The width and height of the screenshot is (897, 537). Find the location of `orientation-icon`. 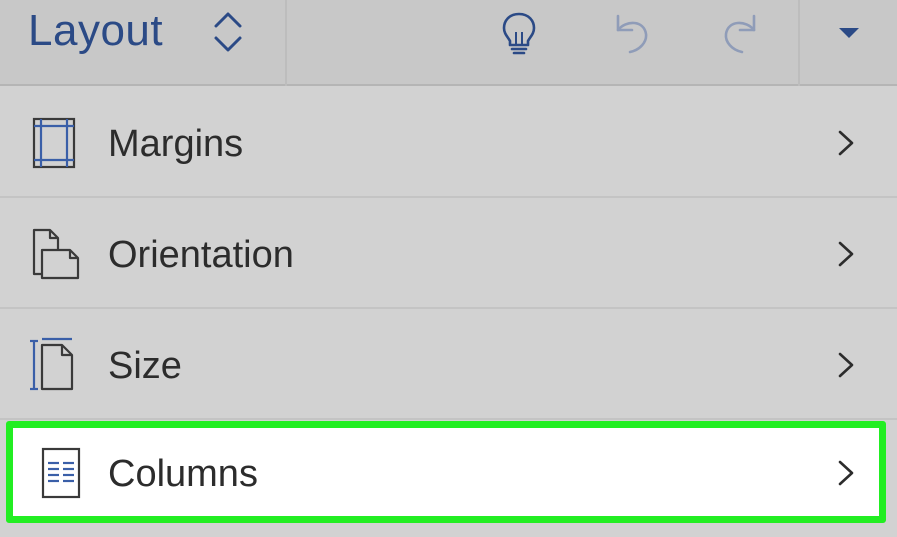

orientation-icon is located at coordinates (56, 254).